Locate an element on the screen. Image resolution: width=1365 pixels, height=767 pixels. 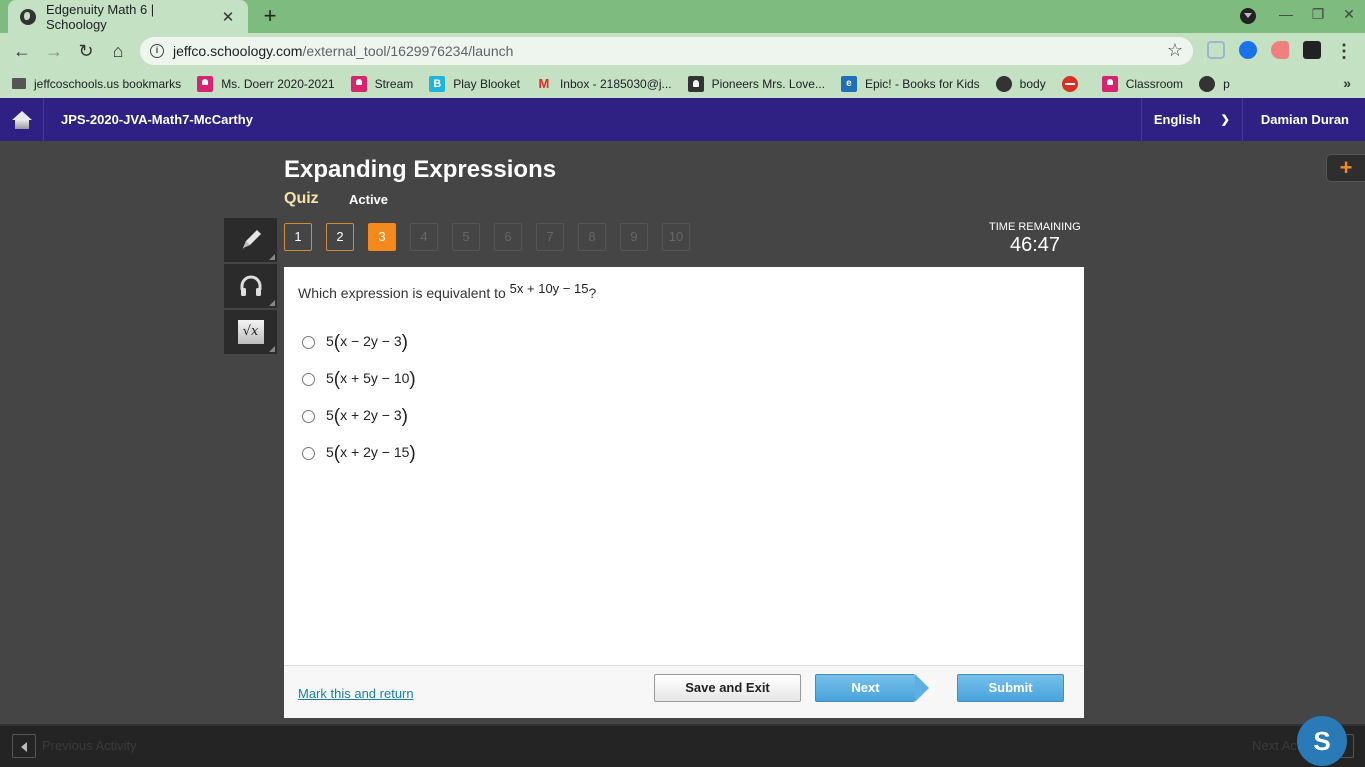
submit-button: Submit is located at coordinates (1010, 688).